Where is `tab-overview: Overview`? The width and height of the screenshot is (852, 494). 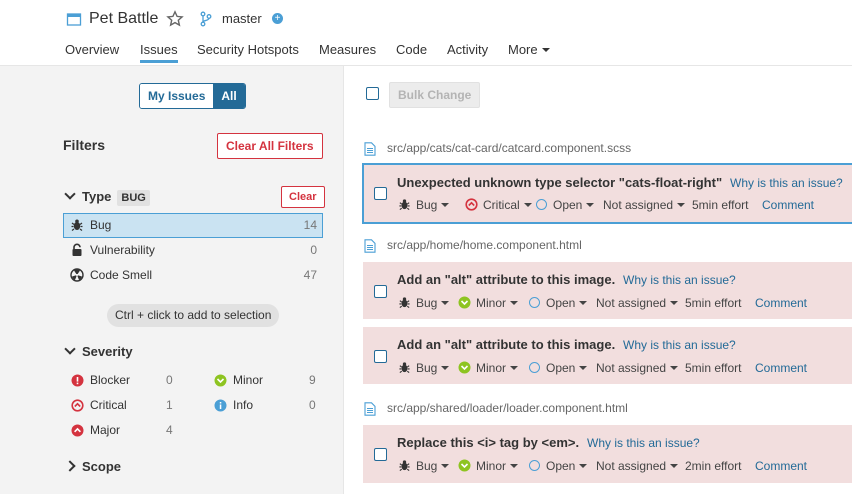 tab-overview: Overview is located at coordinates (92, 49).